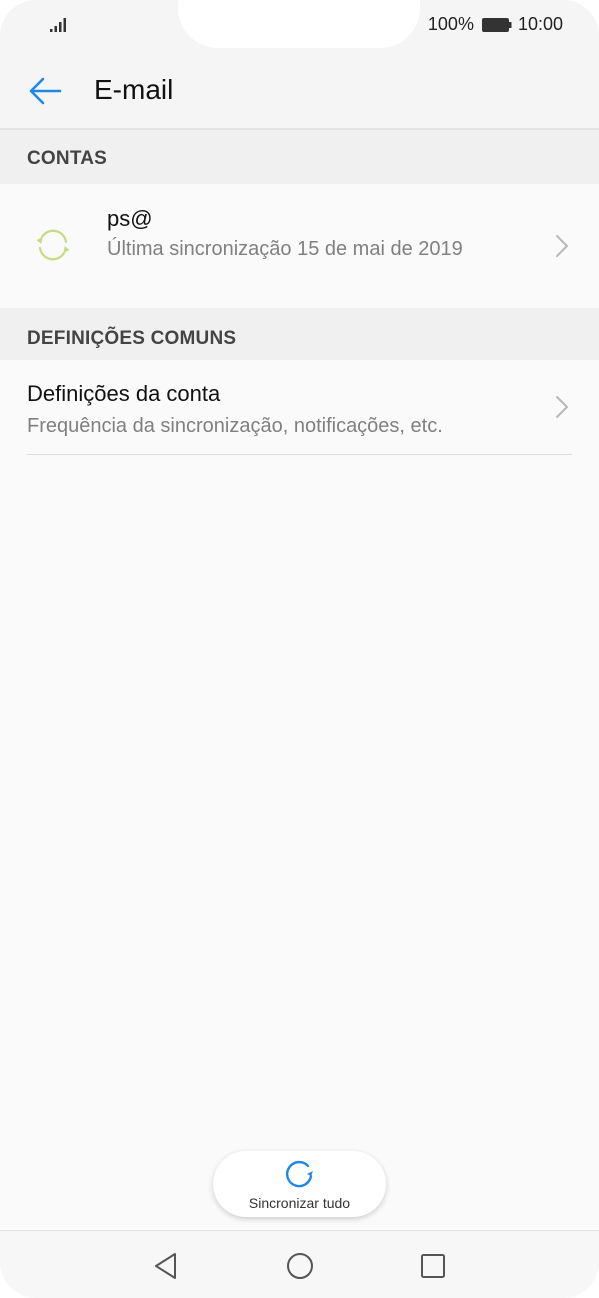  Describe the element at coordinates (433, 1266) in the screenshot. I see `nav-recent-icon` at that location.